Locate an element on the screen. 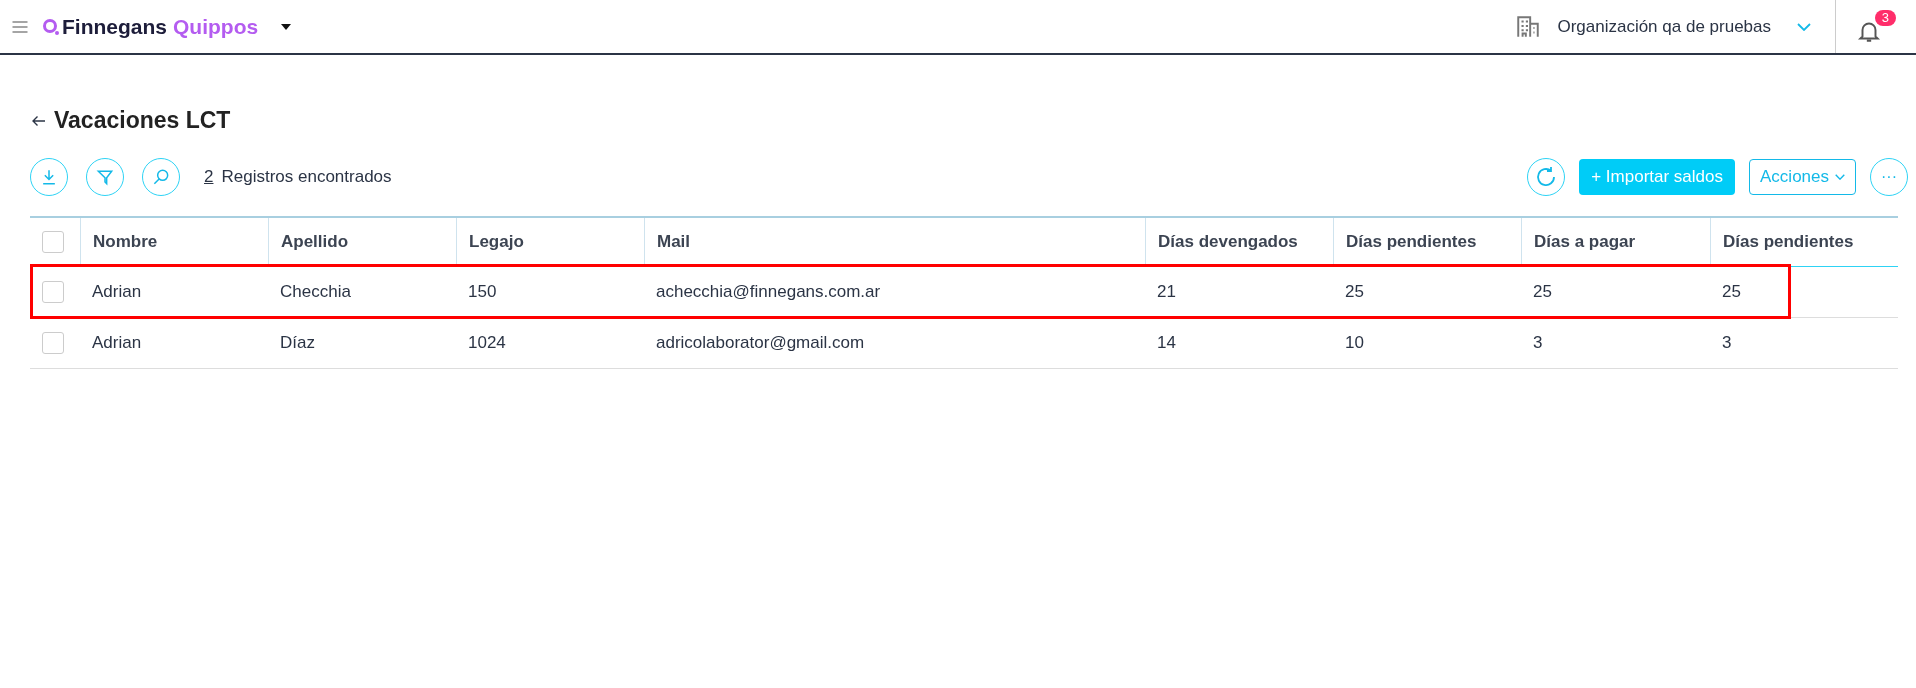  logo-icon is located at coordinates (51, 26).